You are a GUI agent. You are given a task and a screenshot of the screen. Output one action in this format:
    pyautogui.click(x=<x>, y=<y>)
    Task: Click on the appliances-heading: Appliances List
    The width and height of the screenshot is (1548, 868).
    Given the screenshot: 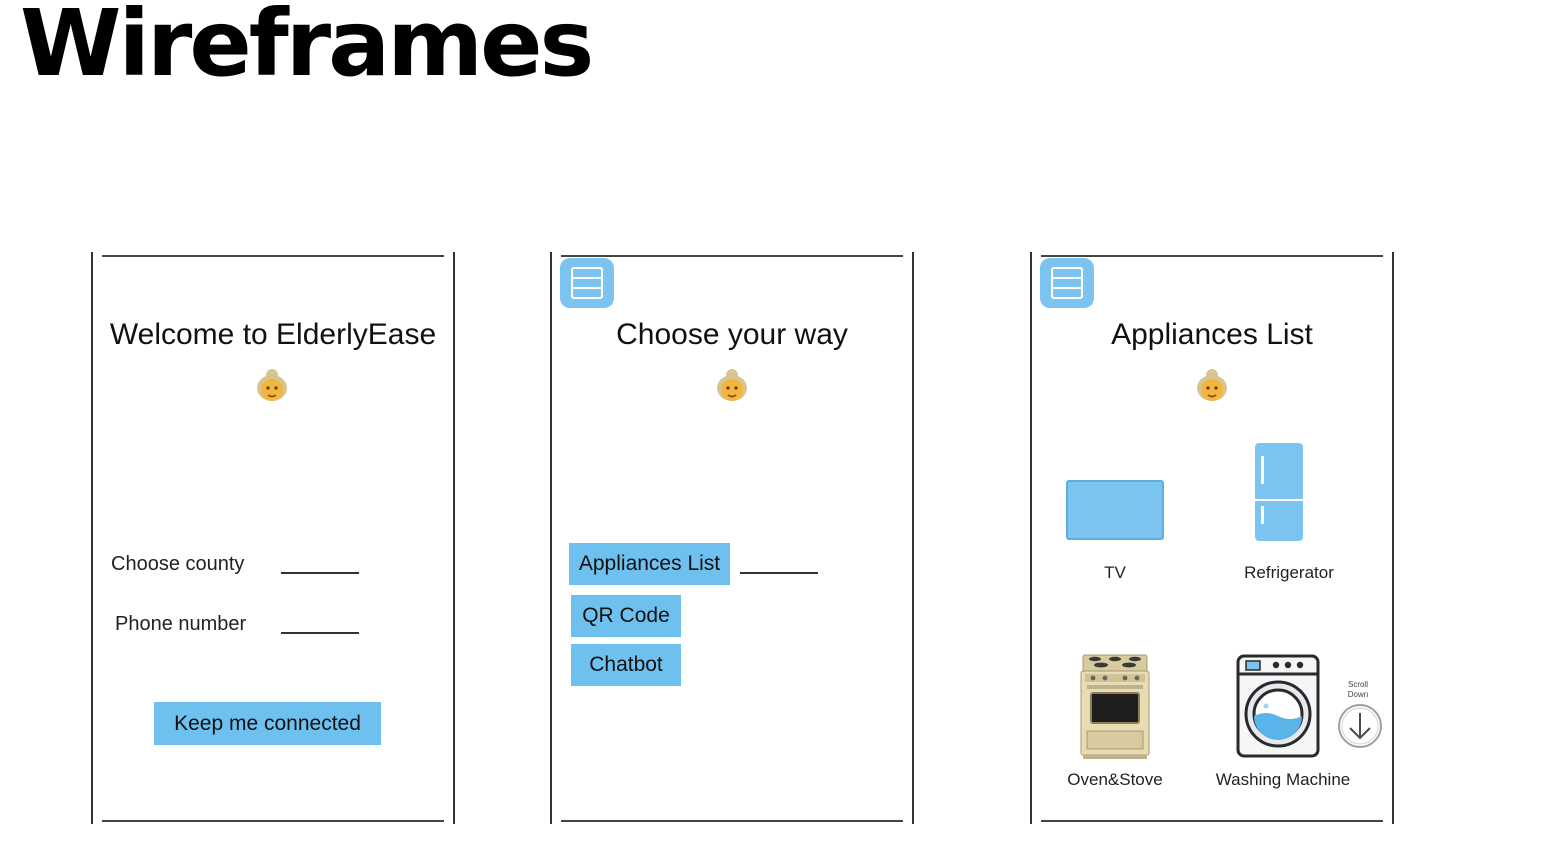 What is the action you would take?
    pyautogui.click(x=1212, y=334)
    